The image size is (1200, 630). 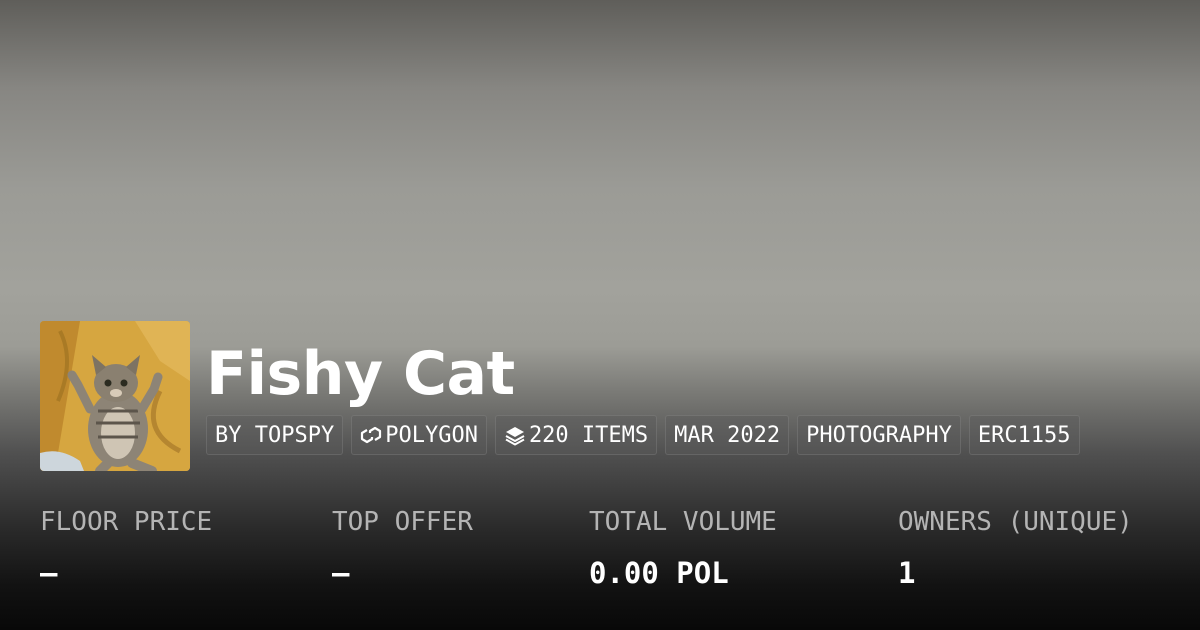 I want to click on owners-label: OWNERS (UNIQUE), so click(x=1015, y=522).